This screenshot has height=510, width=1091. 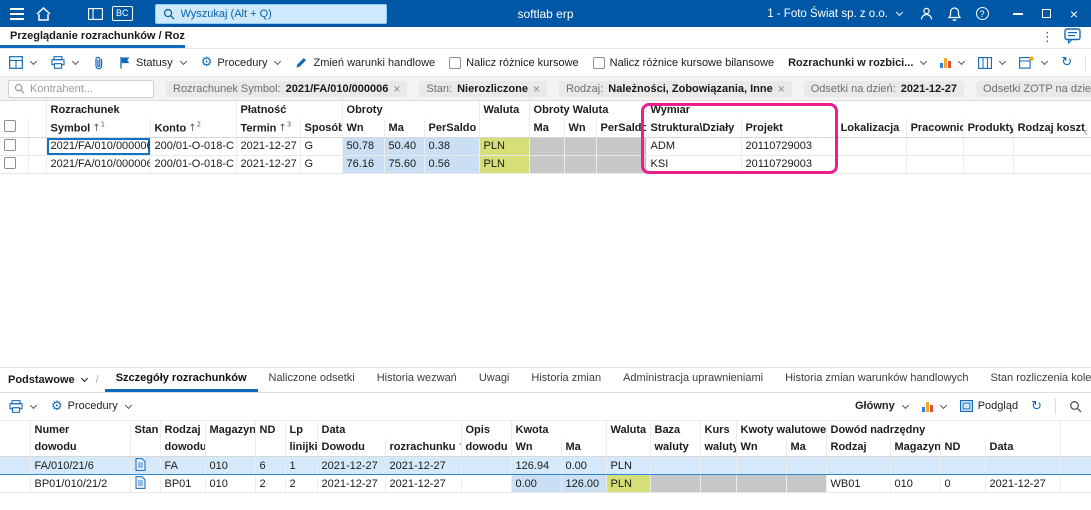 What do you see at coordinates (270, 465) in the screenshot?
I see `cell-nd: 6` at bounding box center [270, 465].